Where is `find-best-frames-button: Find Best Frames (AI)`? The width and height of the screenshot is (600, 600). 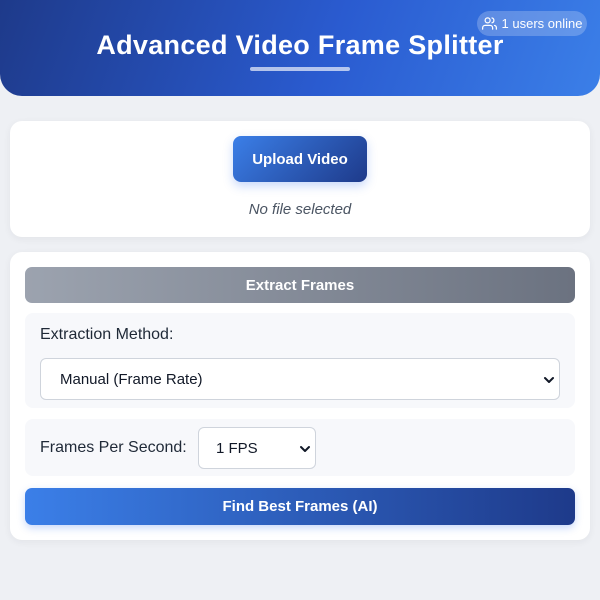
find-best-frames-button: Find Best Frames (AI) is located at coordinates (300, 506).